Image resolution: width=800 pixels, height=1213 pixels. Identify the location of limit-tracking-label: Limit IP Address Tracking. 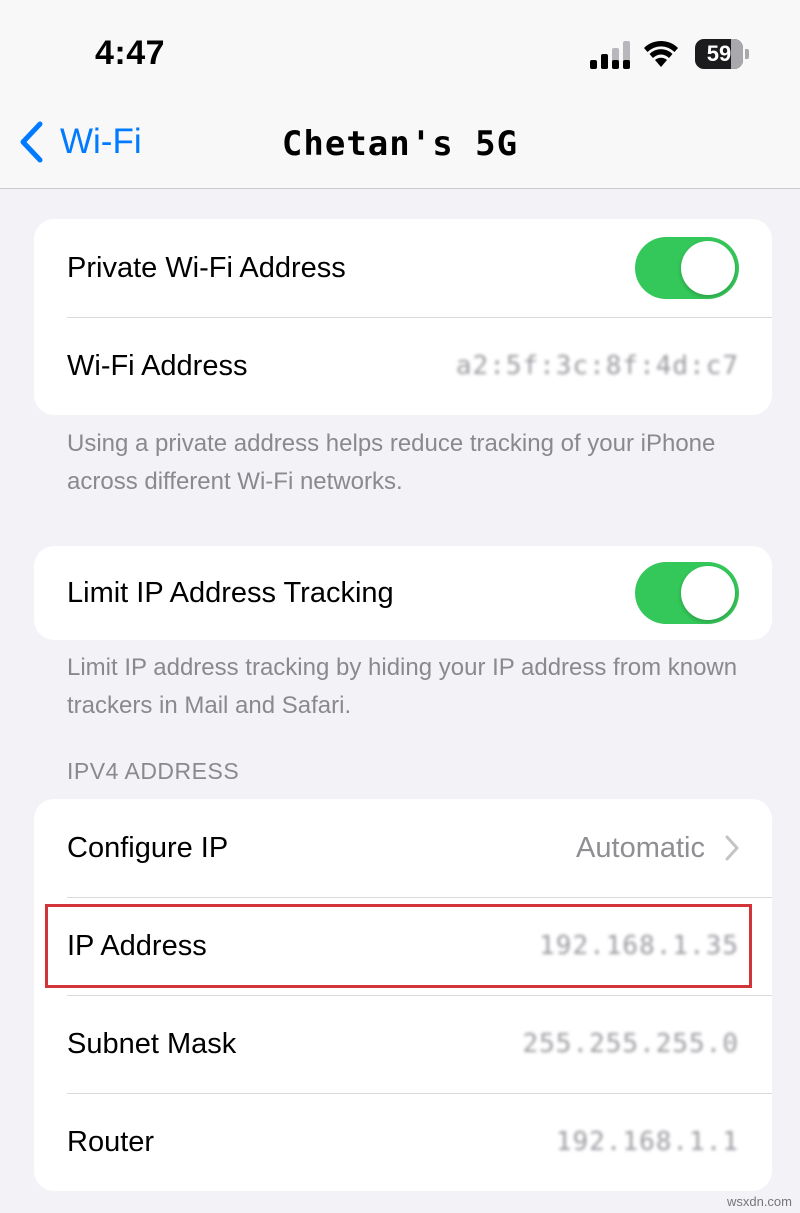
(230, 592).